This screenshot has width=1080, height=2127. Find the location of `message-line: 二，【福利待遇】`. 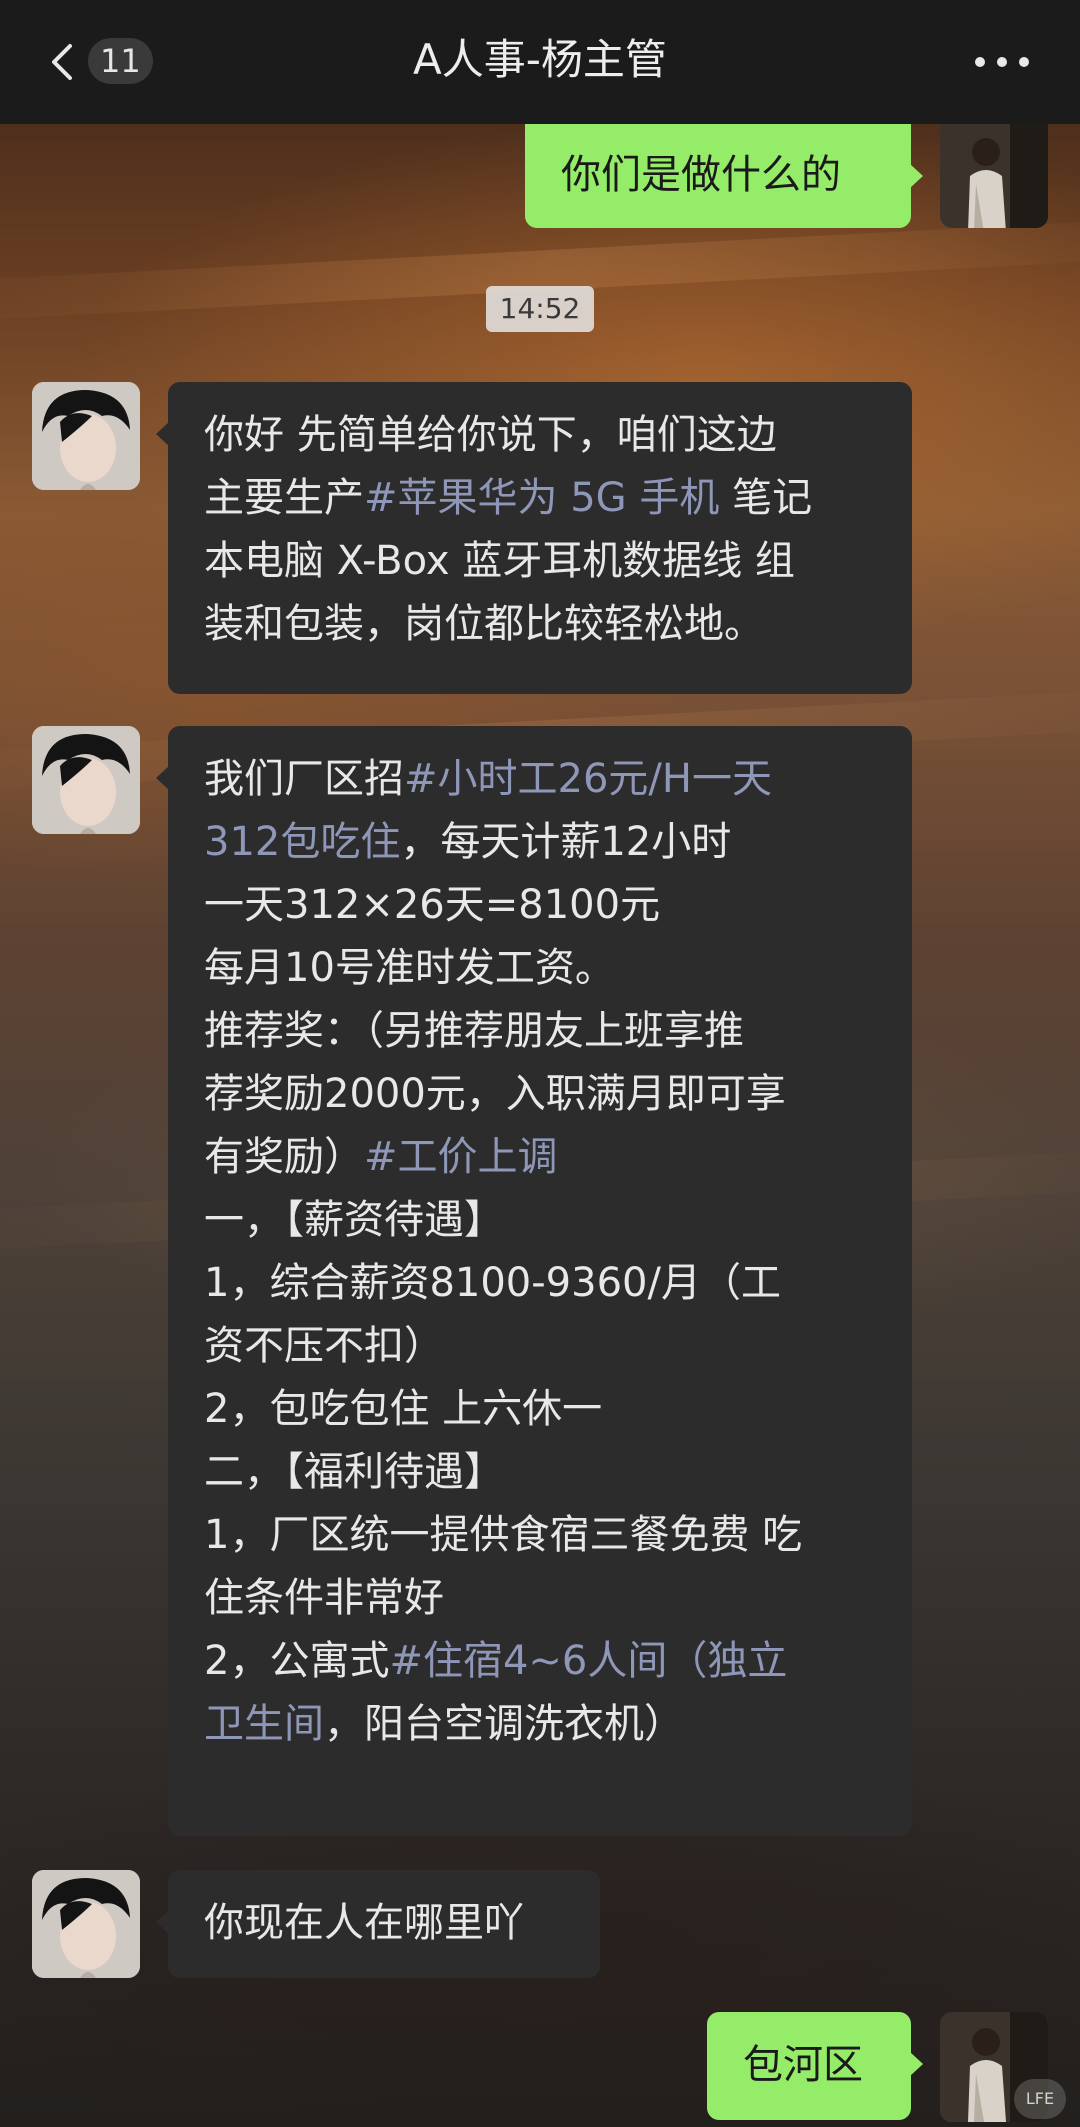

message-line: 二，【福利待遇】 is located at coordinates (540, 1472).